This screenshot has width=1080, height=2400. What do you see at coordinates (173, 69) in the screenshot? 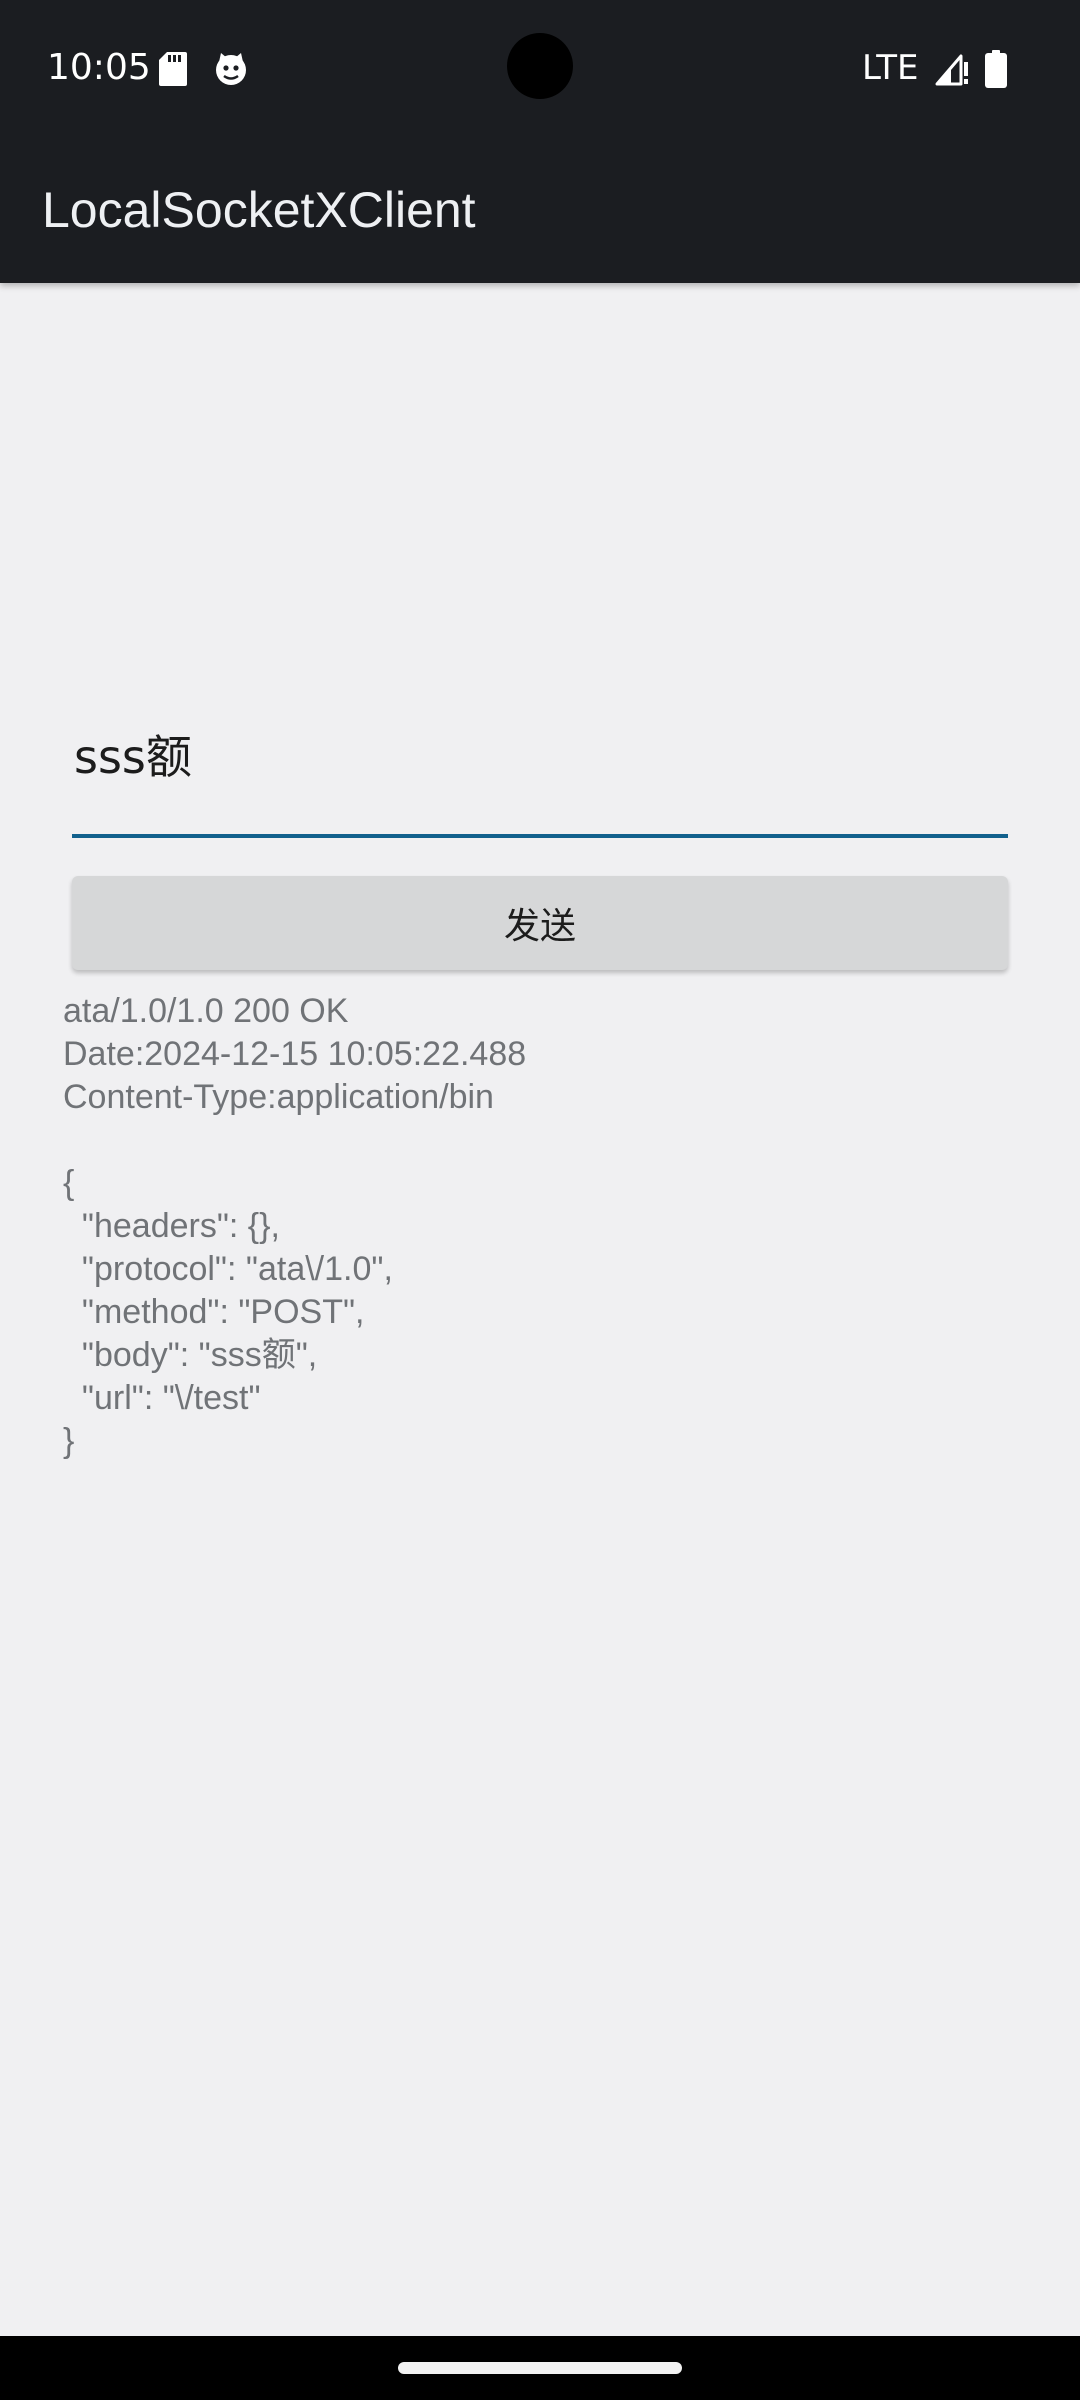
I see `sd-card-icon` at bounding box center [173, 69].